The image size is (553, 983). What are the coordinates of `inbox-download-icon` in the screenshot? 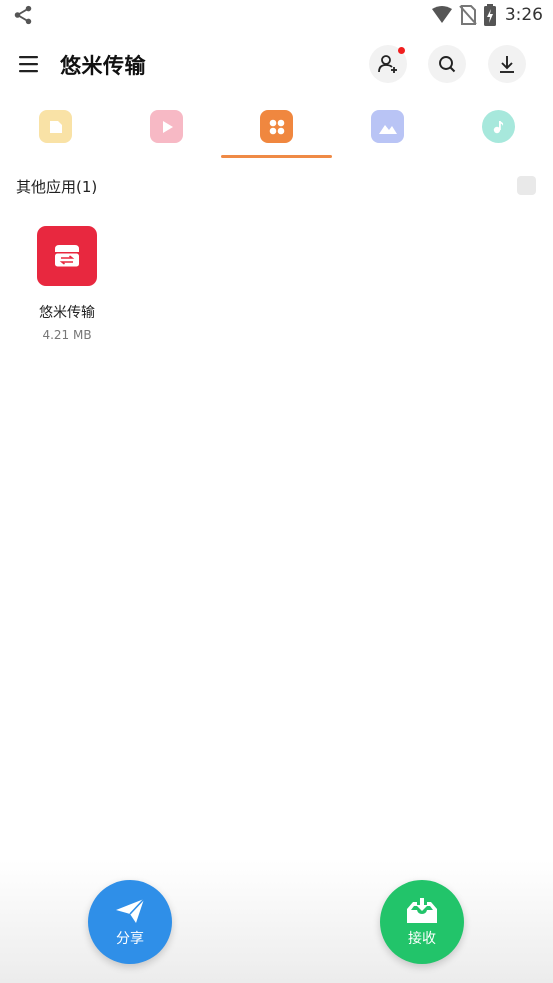 It's located at (422, 910).